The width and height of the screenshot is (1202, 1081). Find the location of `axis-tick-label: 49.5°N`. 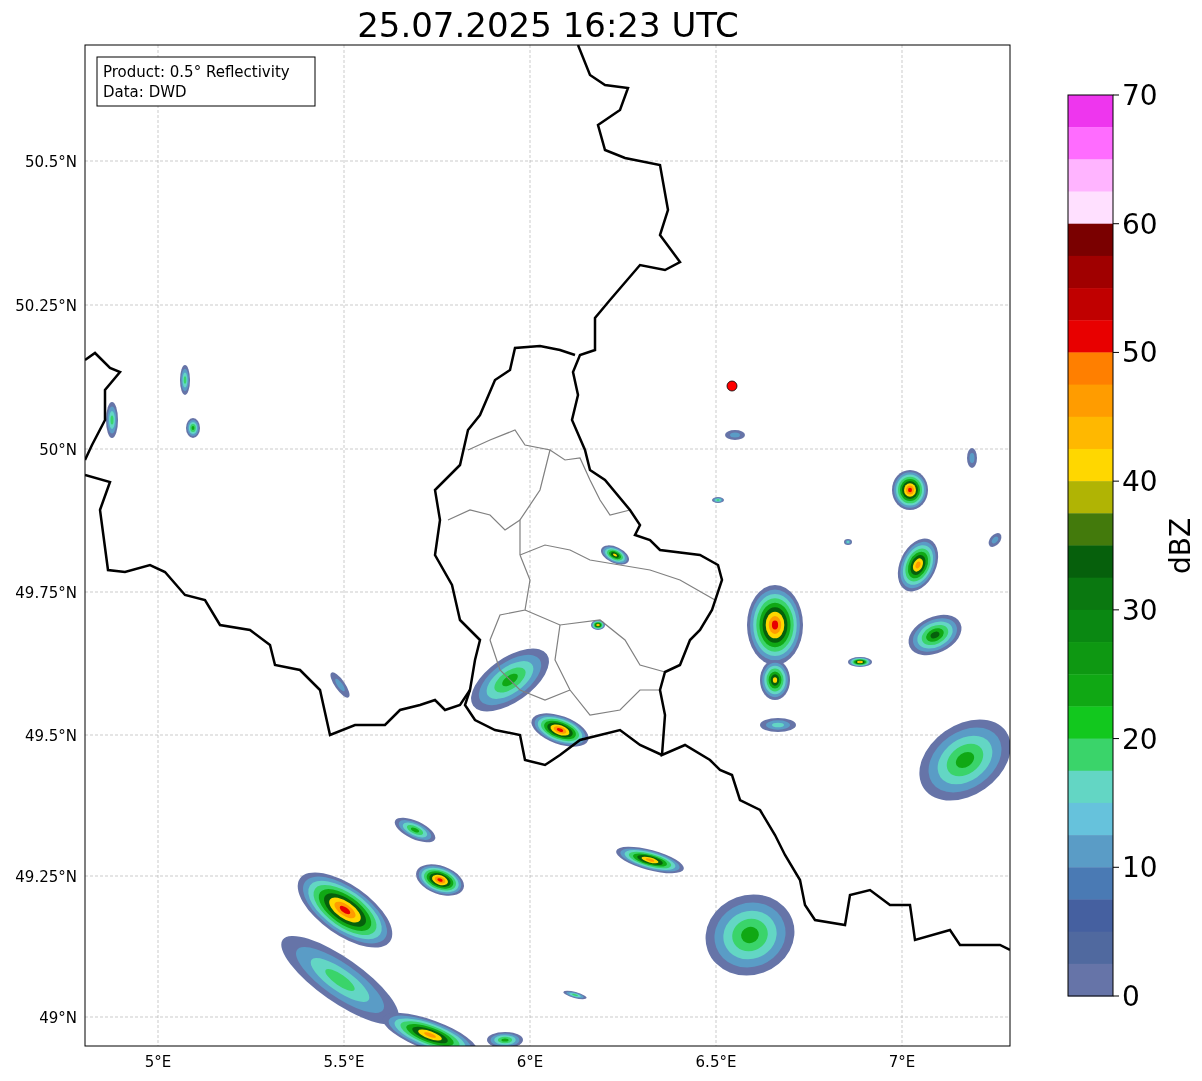

axis-tick-label: 49.5°N is located at coordinates (50, 736).